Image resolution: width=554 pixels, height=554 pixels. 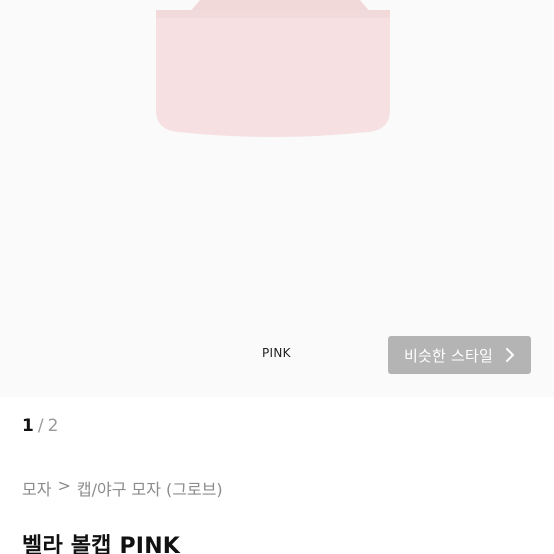 What do you see at coordinates (101, 544) in the screenshot?
I see `product-title: 벨라 볼캡 PINK` at bounding box center [101, 544].